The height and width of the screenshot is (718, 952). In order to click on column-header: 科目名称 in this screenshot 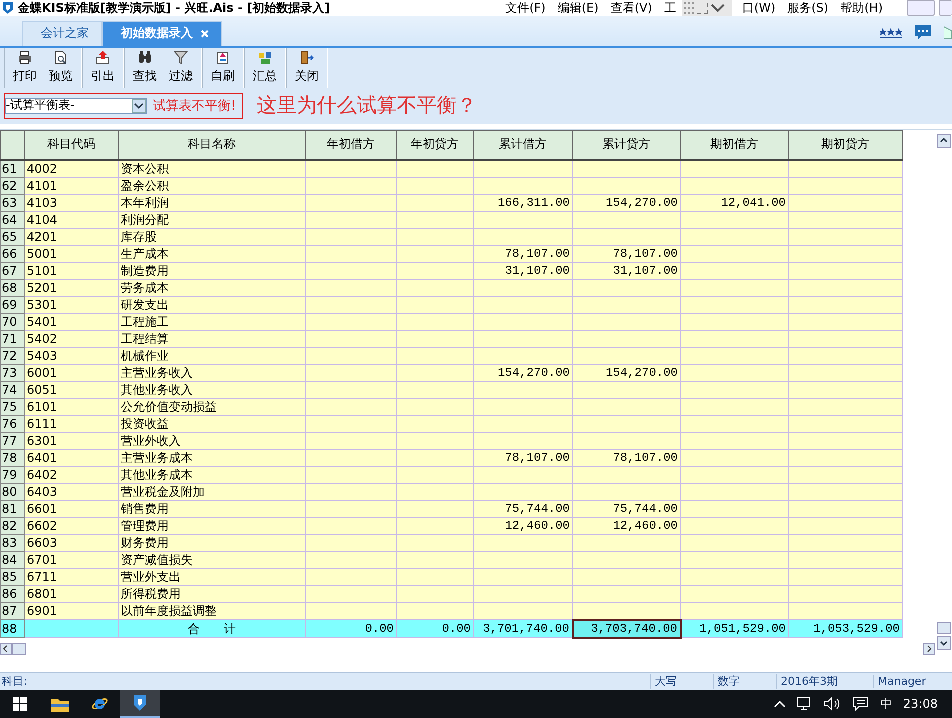, I will do `click(212, 145)`.